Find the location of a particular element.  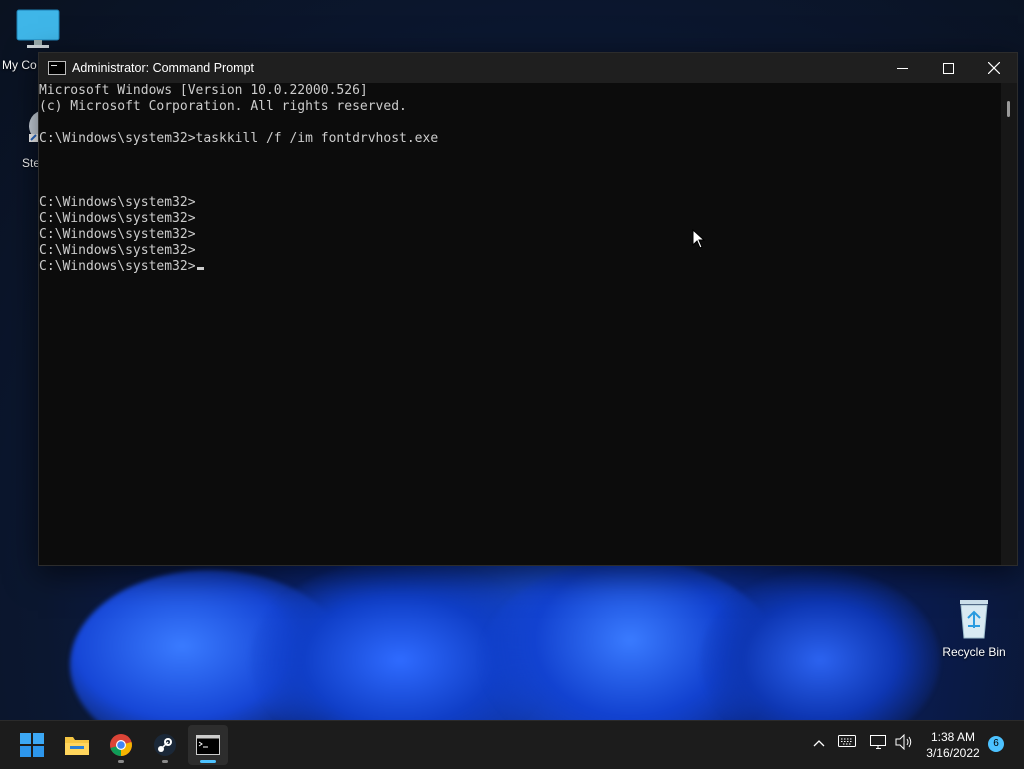

clock-time: 1:38 AM is located at coordinates (953, 737).